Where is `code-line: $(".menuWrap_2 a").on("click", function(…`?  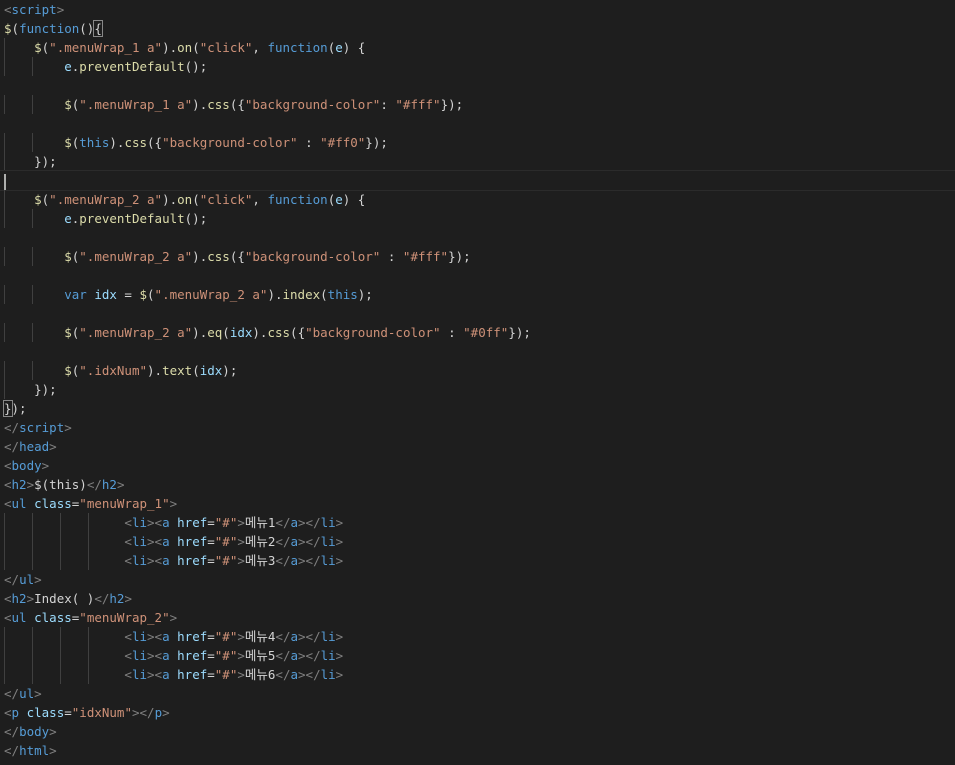 code-line: $(".menuWrap_2 a").on("click", function(… is located at coordinates (477, 199).